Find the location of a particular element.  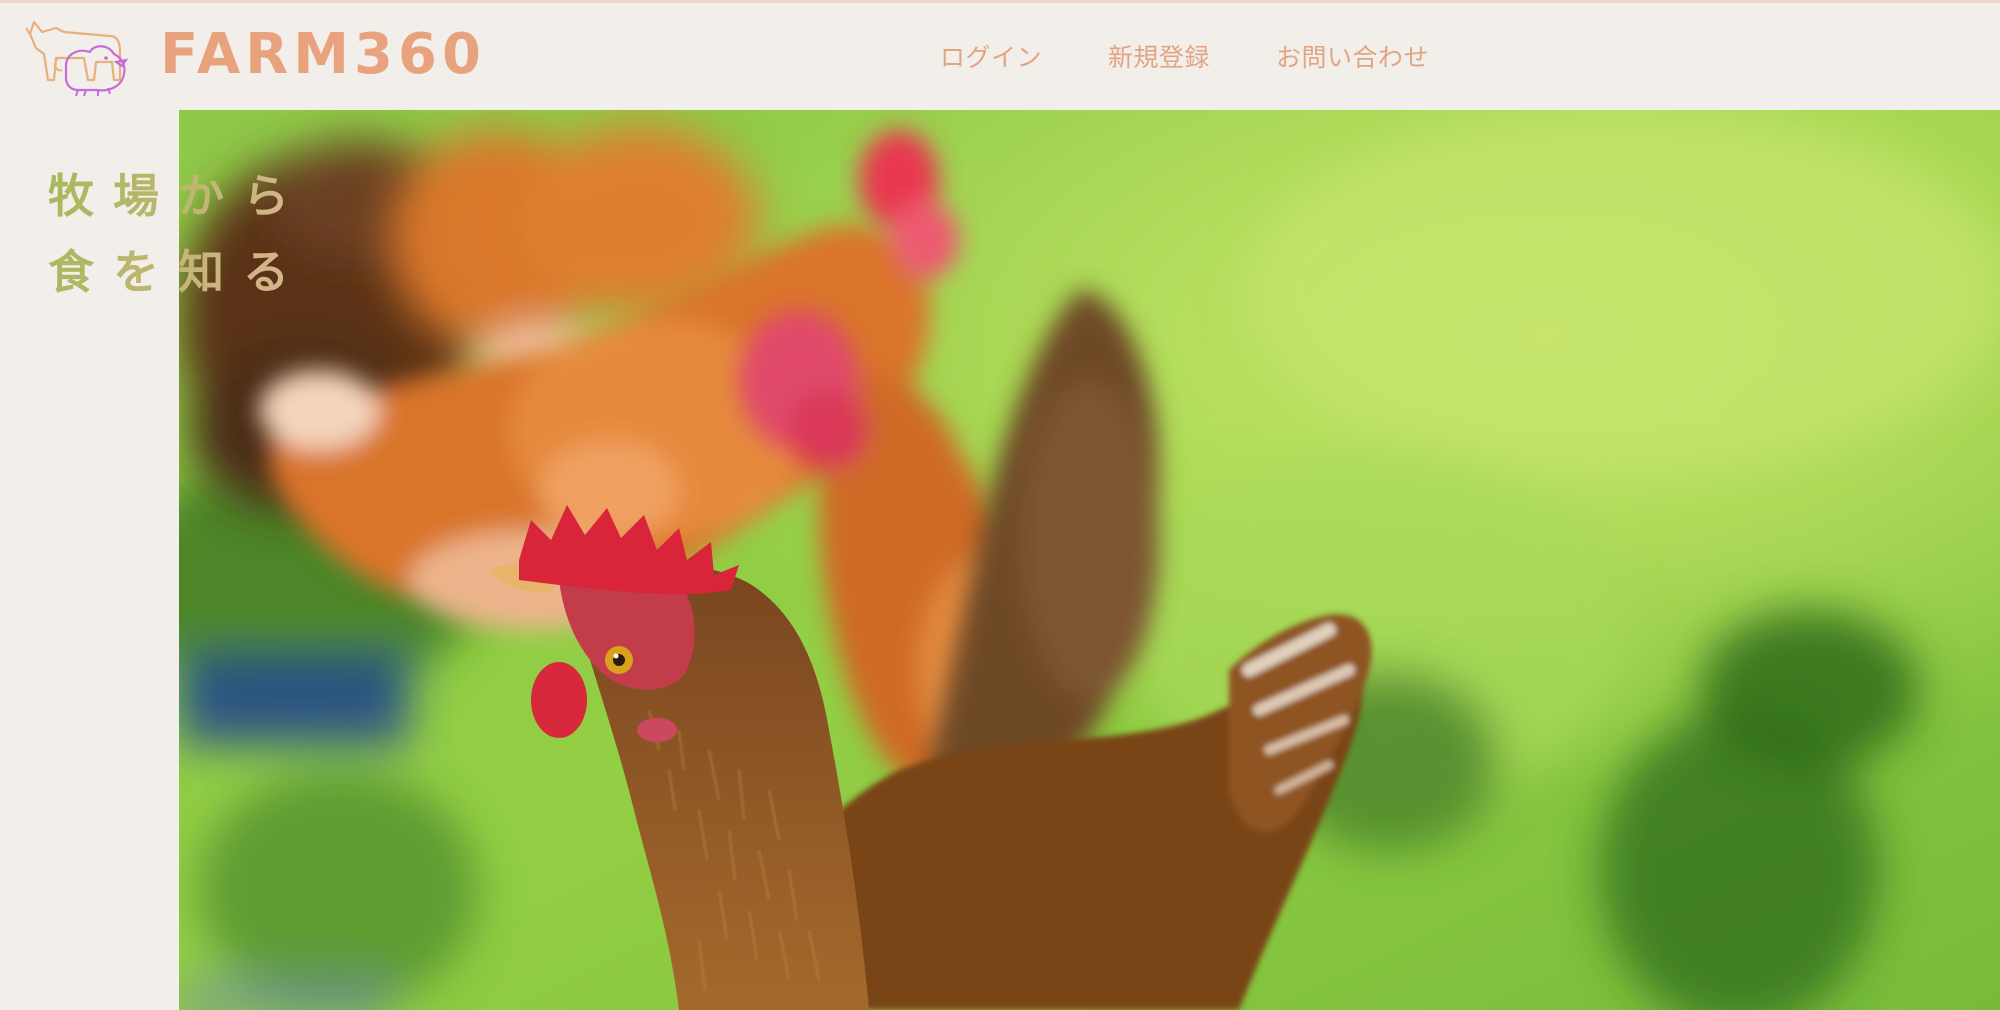

main-nav: ログイン 新規登録 お問い合わせ is located at coordinates (1184, 56).